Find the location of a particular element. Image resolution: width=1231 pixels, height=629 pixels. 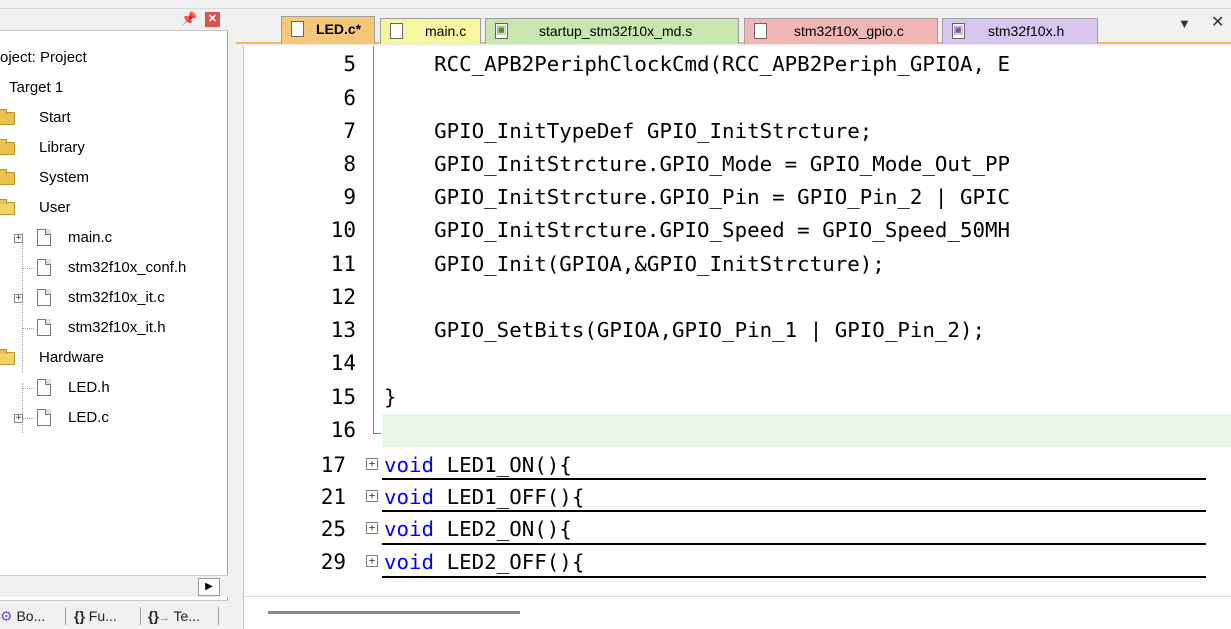

project-title: oject: Project is located at coordinates (43, 58).